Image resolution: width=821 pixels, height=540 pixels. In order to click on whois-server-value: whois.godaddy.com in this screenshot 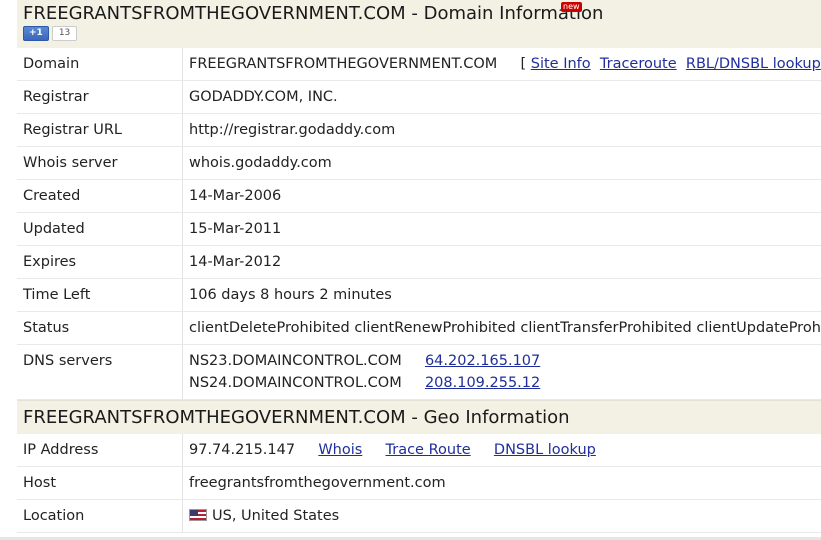, I will do `click(260, 163)`.